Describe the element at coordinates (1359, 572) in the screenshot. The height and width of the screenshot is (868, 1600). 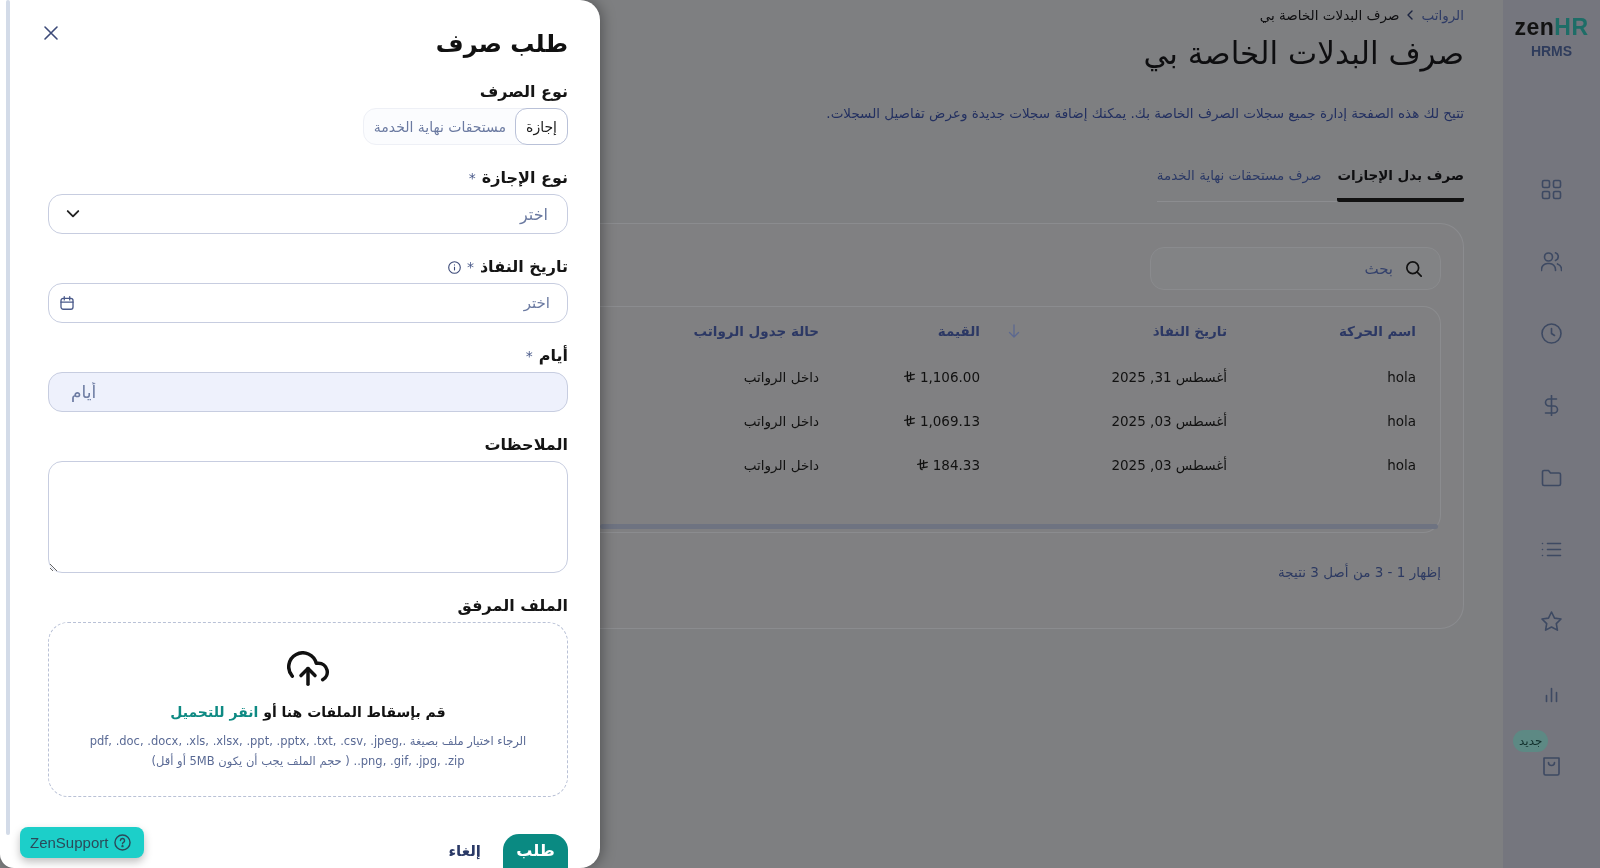
I see `pagination-summary: إظهار 1 - 3 من أصل 3 نتيجة` at that location.